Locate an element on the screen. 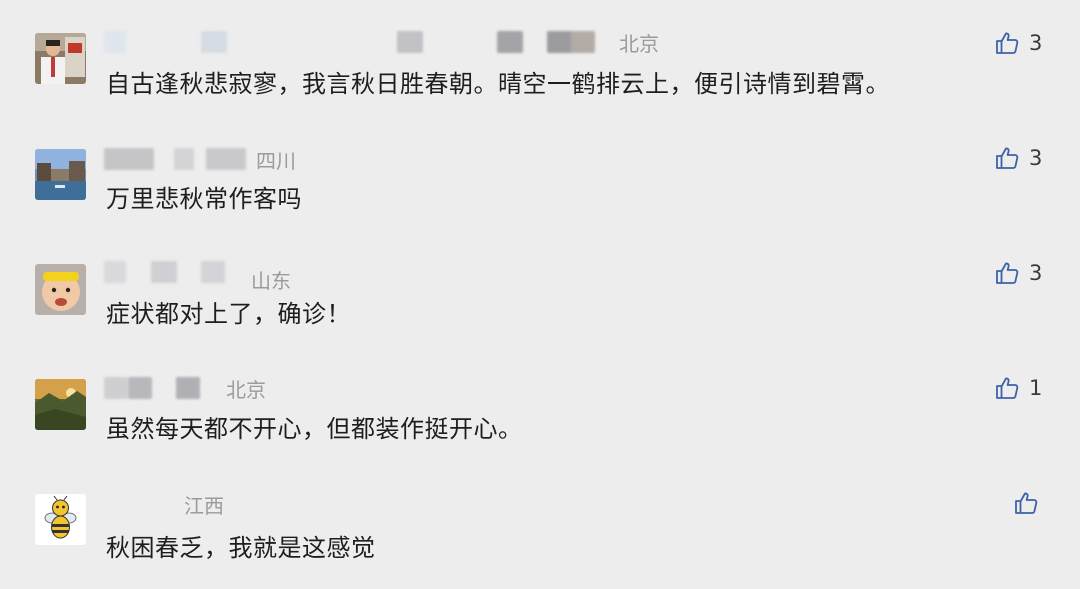 Image resolution: width=1080 pixels, height=589 pixels. cartoon-bee-icon is located at coordinates (60, 519).